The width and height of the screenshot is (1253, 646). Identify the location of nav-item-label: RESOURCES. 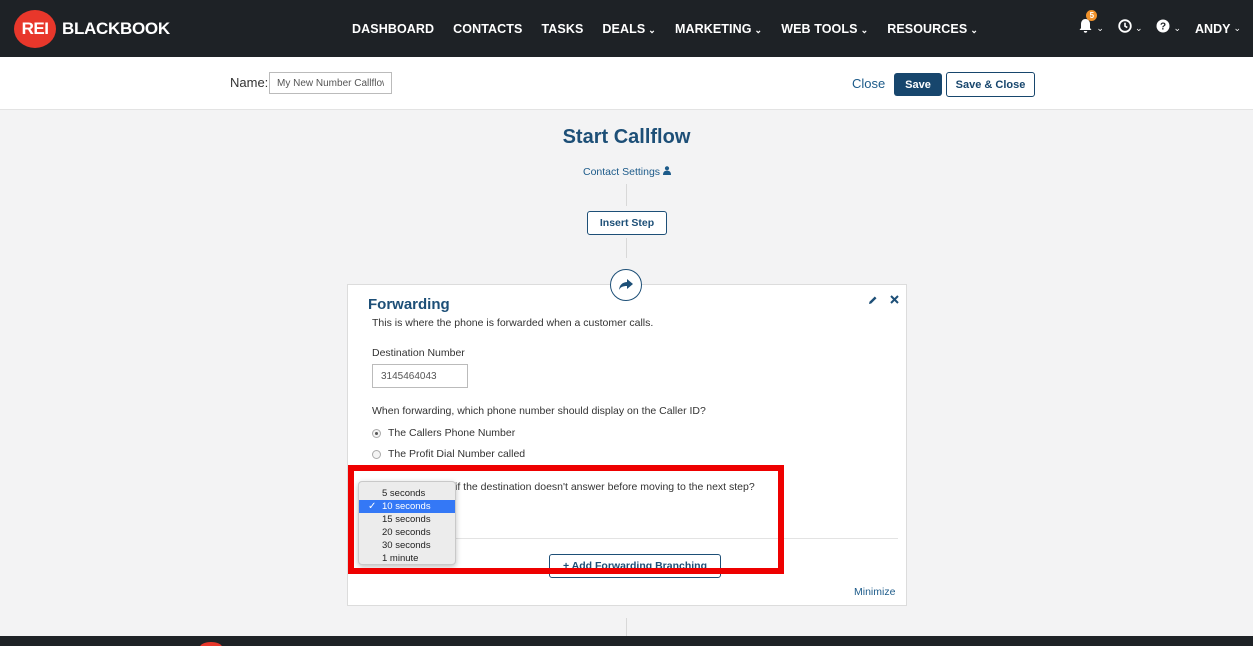
(927, 28).